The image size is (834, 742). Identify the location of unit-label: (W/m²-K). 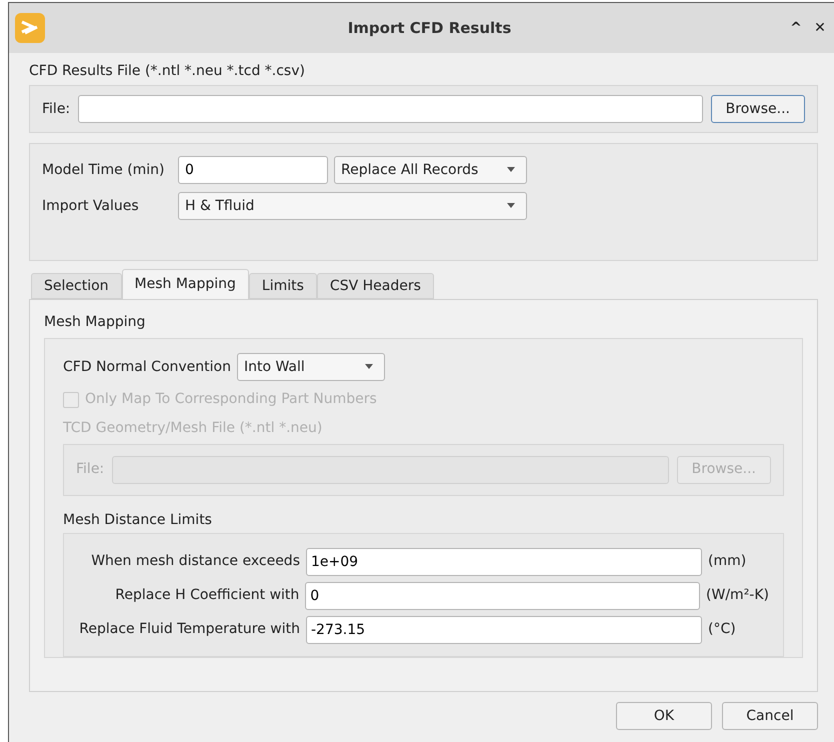
(737, 596).